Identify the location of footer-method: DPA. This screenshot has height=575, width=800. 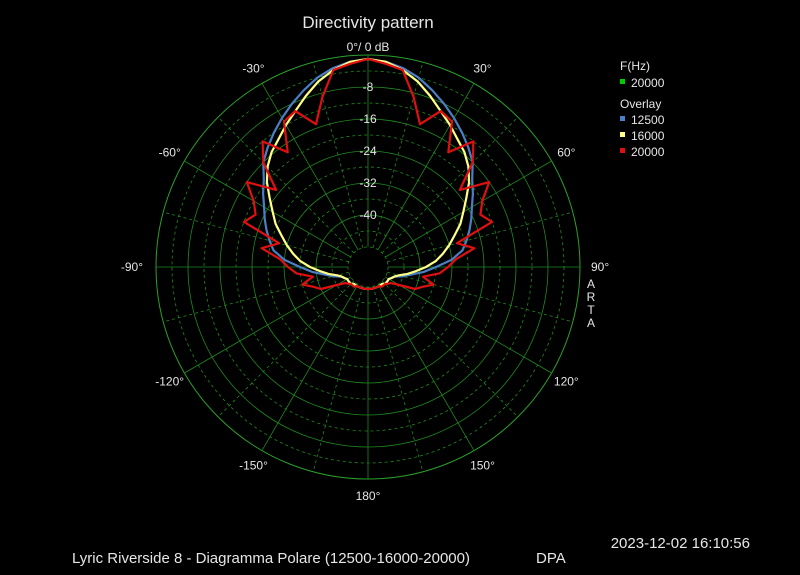
(551, 558).